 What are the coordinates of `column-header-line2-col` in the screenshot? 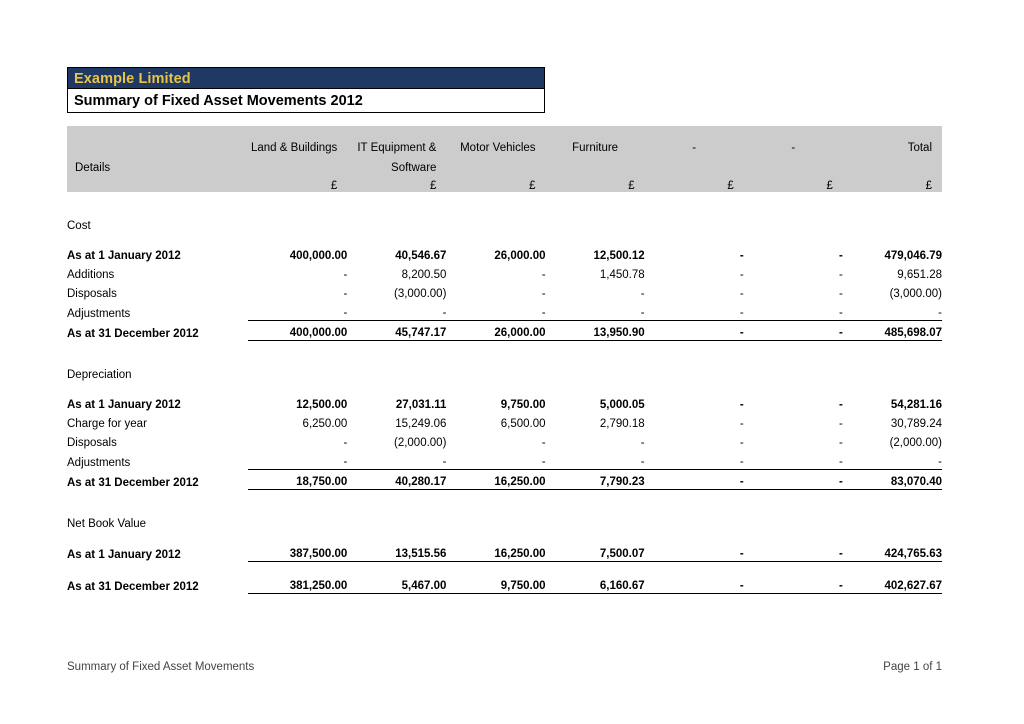 It's located at (694, 164).